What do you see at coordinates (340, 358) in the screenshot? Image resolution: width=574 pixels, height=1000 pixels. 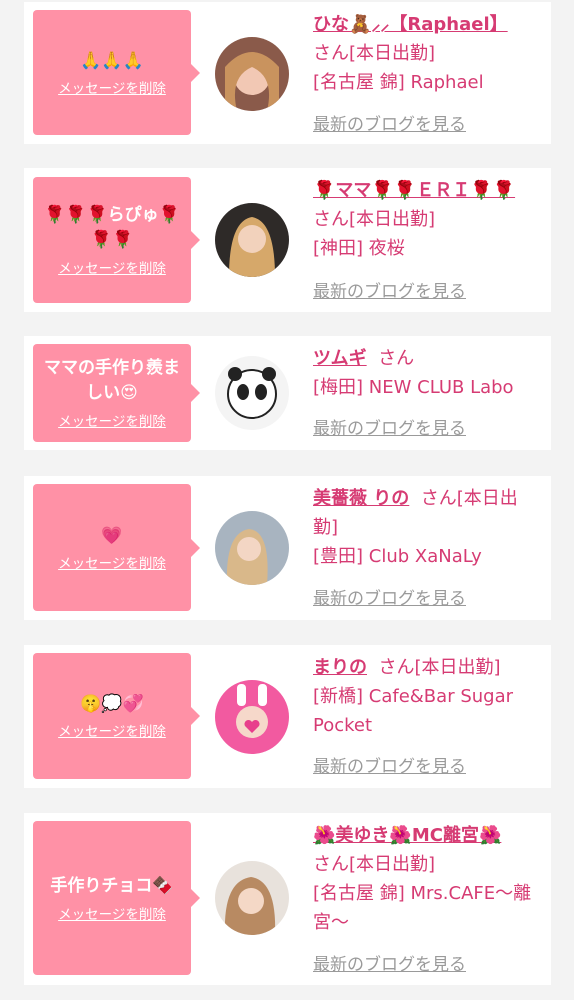 I see `cast-name-link: ツムギ` at bounding box center [340, 358].